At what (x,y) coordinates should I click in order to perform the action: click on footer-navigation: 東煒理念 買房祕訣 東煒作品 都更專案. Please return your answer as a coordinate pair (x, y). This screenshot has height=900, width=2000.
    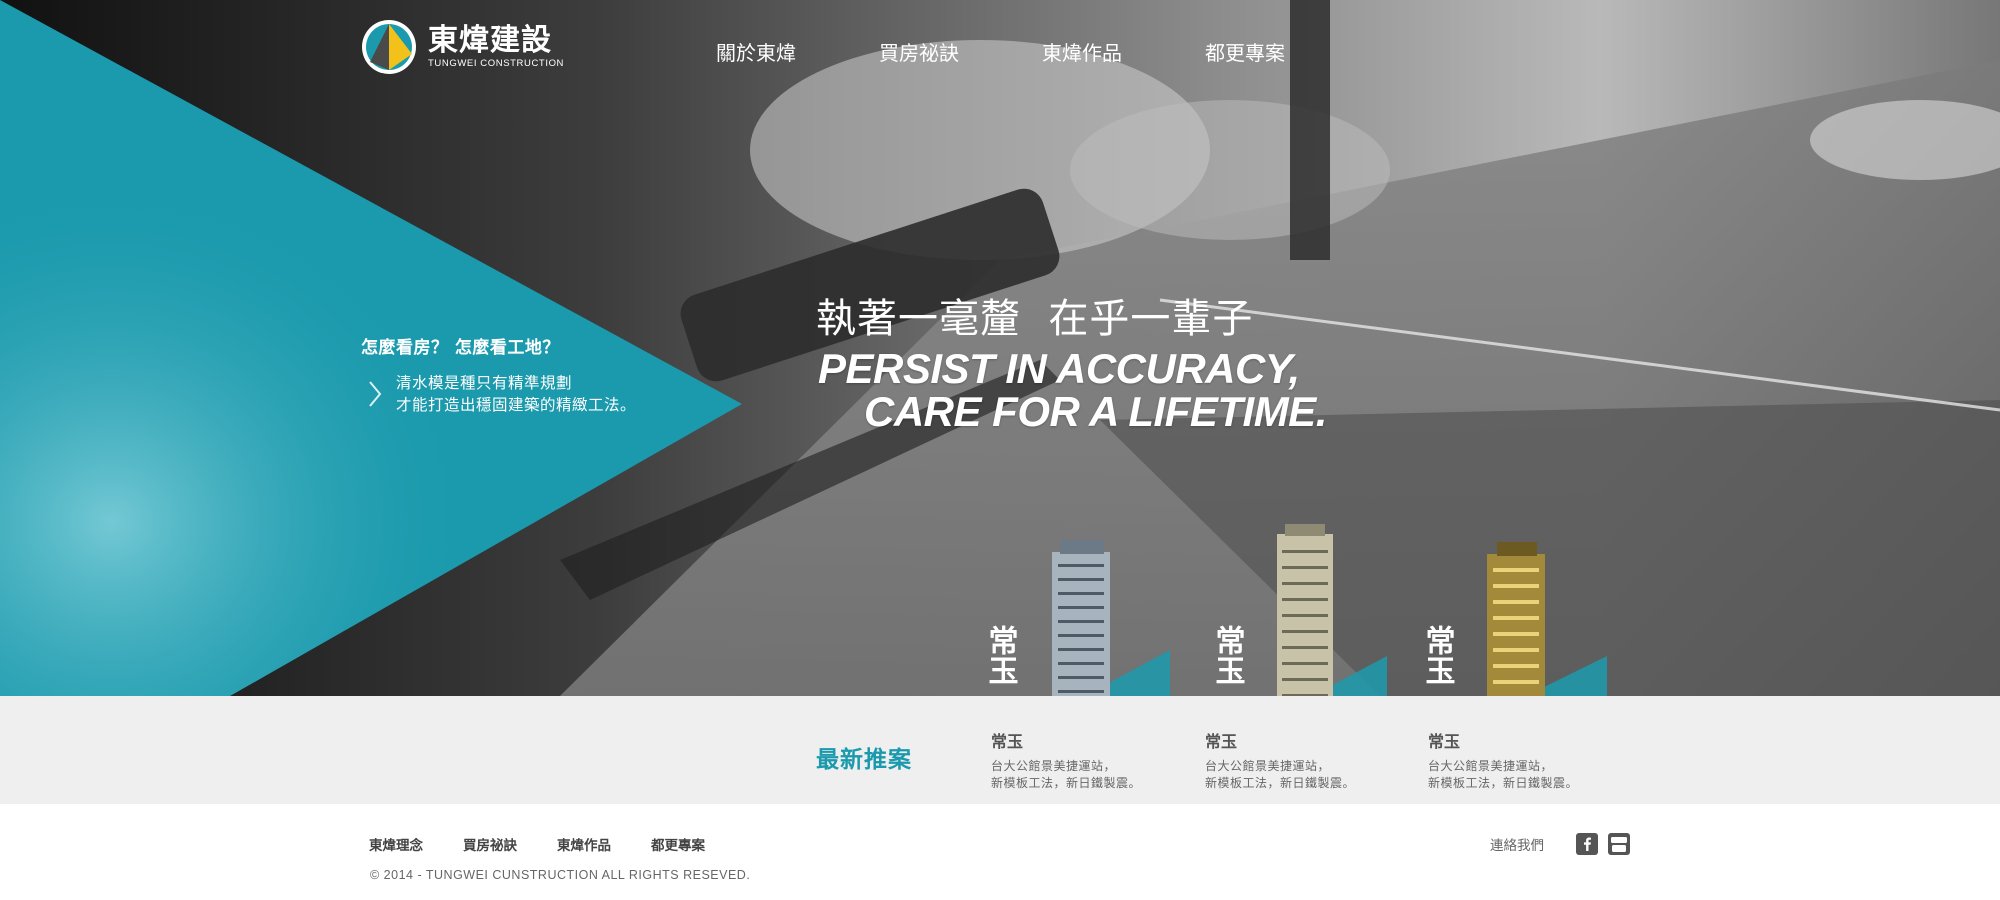
    Looking at the image, I should click on (557, 844).